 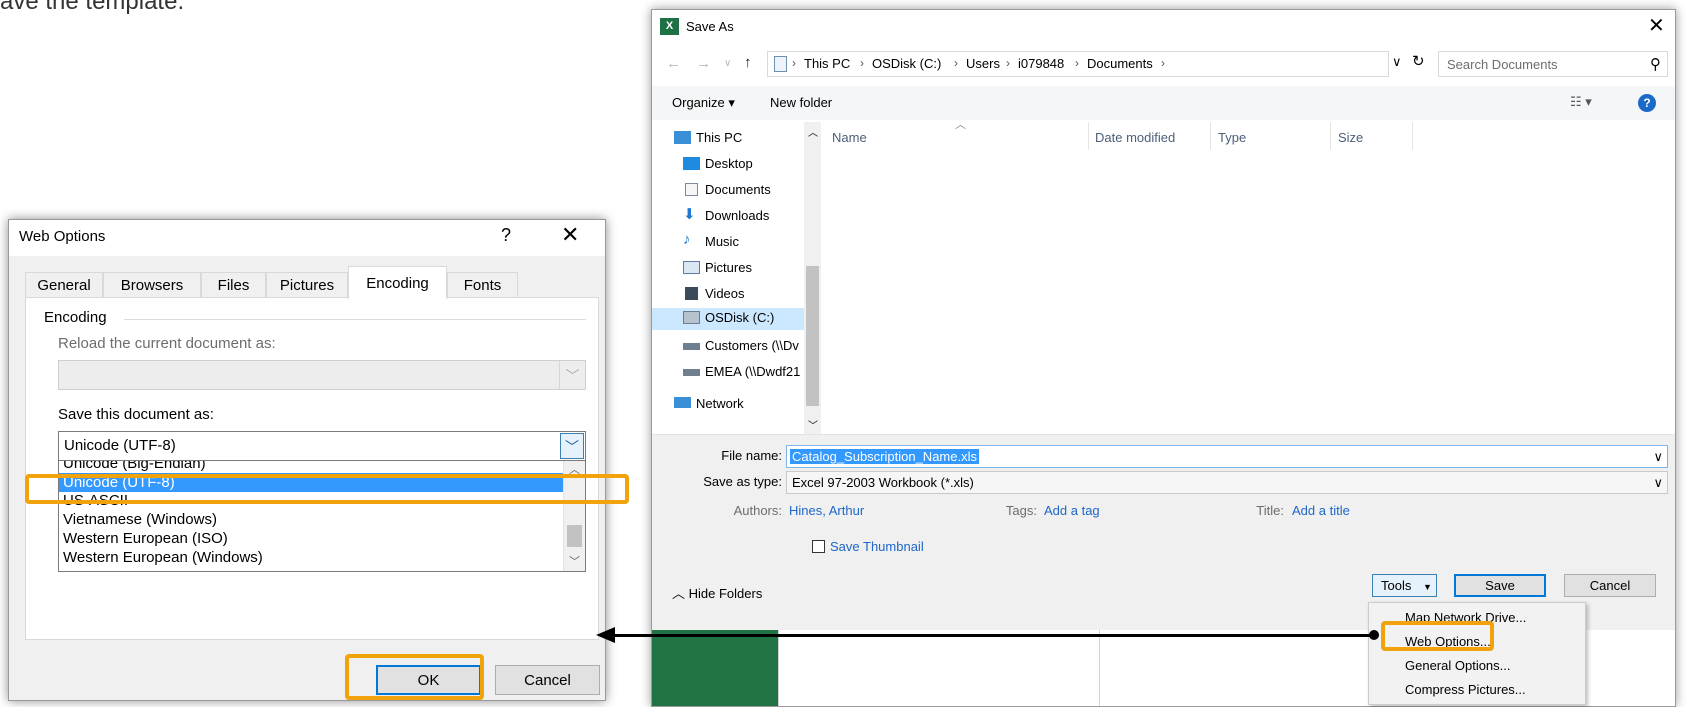 I want to click on list-item: Western European (Windows), so click(x=311, y=557).